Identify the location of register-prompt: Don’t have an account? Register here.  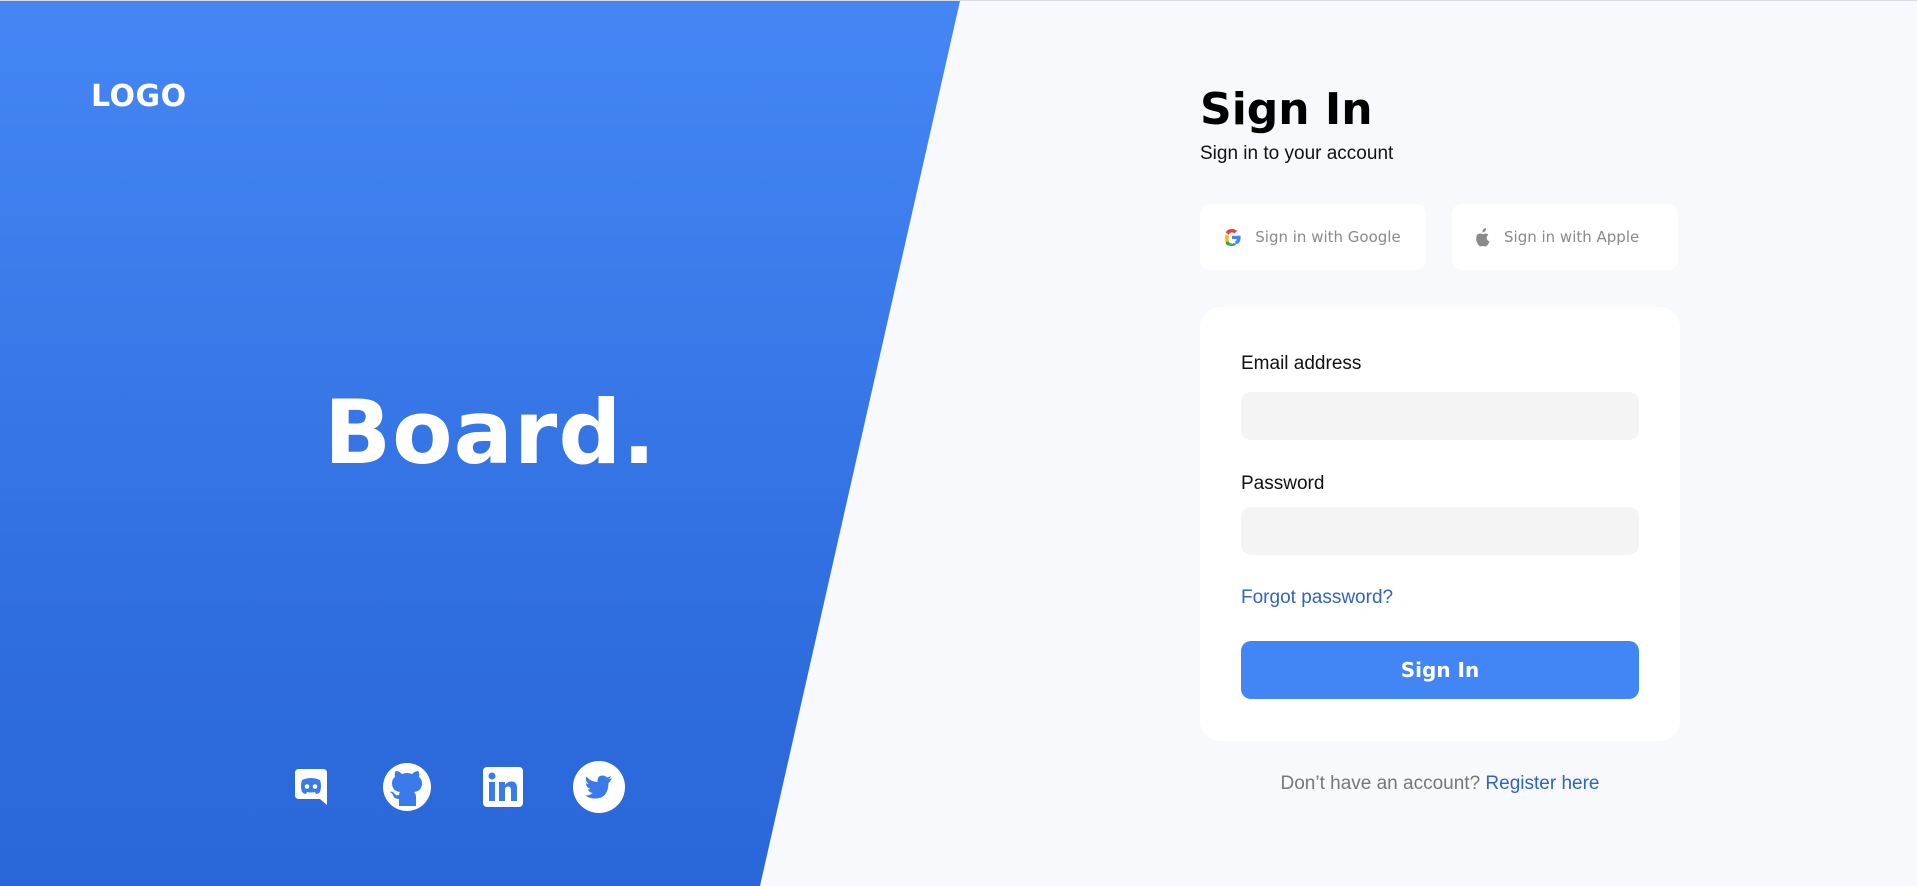
(1440, 784).